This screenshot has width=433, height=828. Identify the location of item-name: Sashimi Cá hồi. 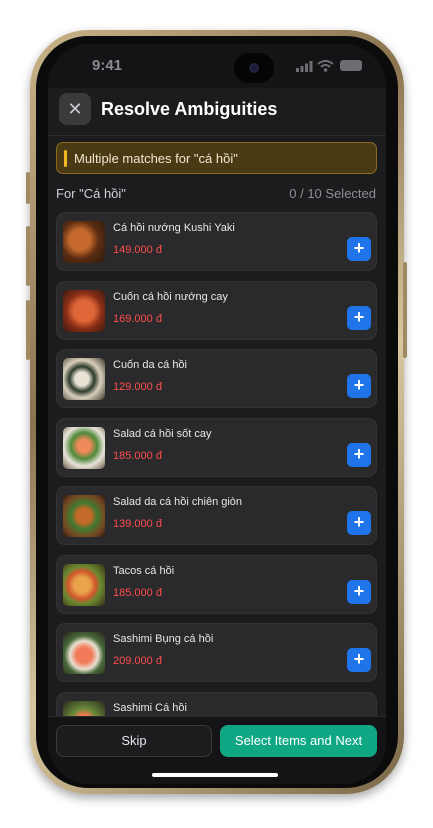
(150, 708).